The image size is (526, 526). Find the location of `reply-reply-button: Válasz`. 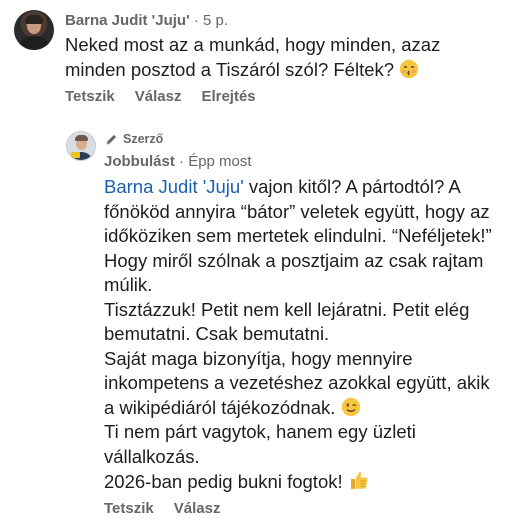

reply-reply-button: Válasz is located at coordinates (197, 508).